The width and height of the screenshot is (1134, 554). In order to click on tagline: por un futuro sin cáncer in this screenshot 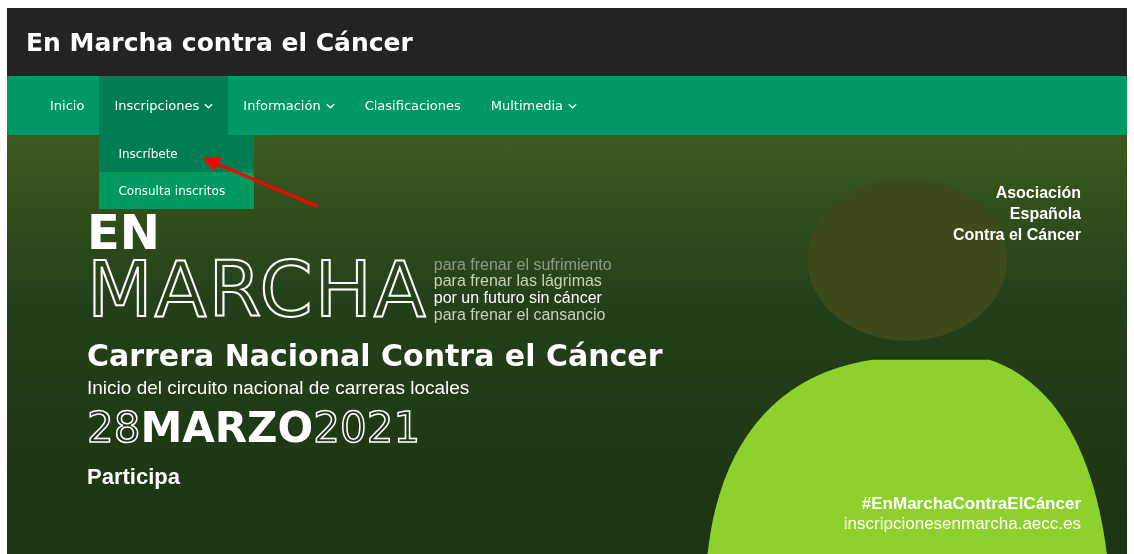, I will do `click(518, 299)`.